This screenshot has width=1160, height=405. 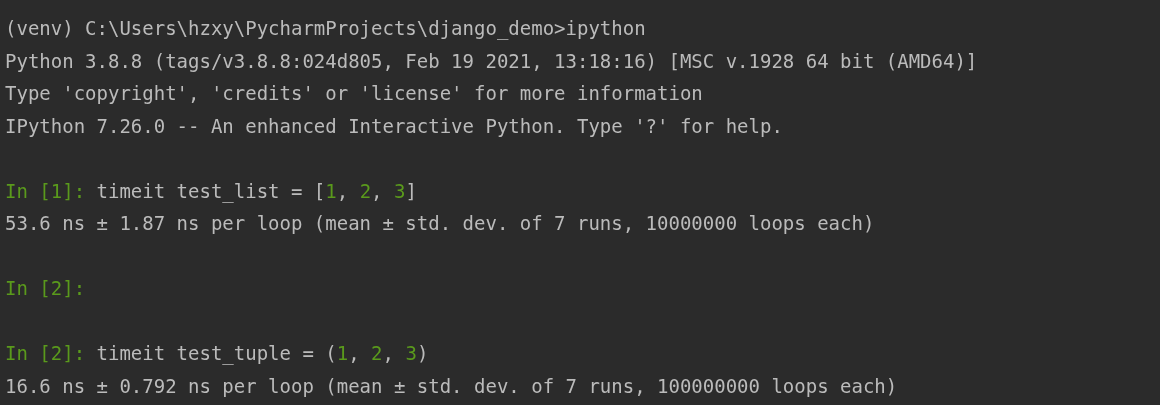 I want to click on terminal-line: In [2]: timeit test_tuple = (1, 2, 3), so click(x=217, y=354).